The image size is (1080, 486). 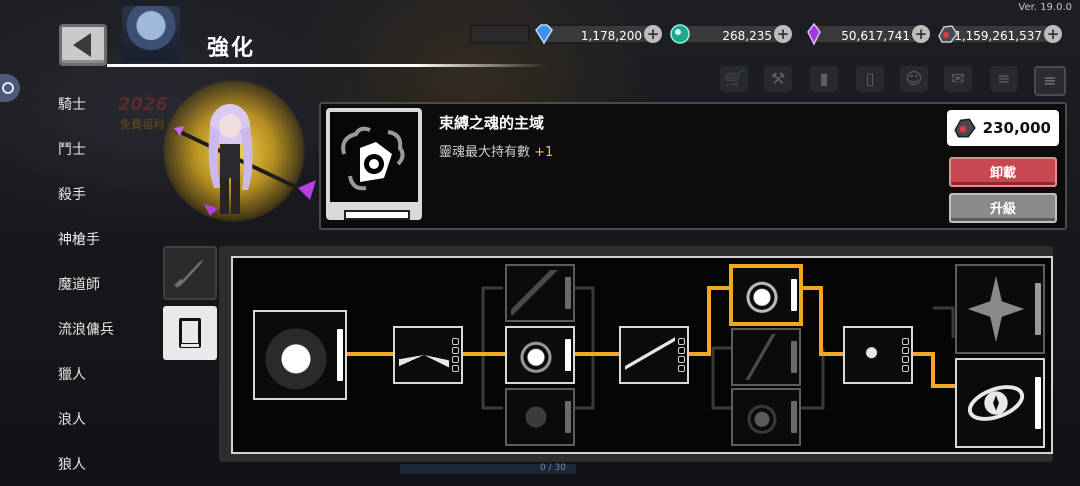 I want to click on page-title: 強化, so click(x=231, y=48).